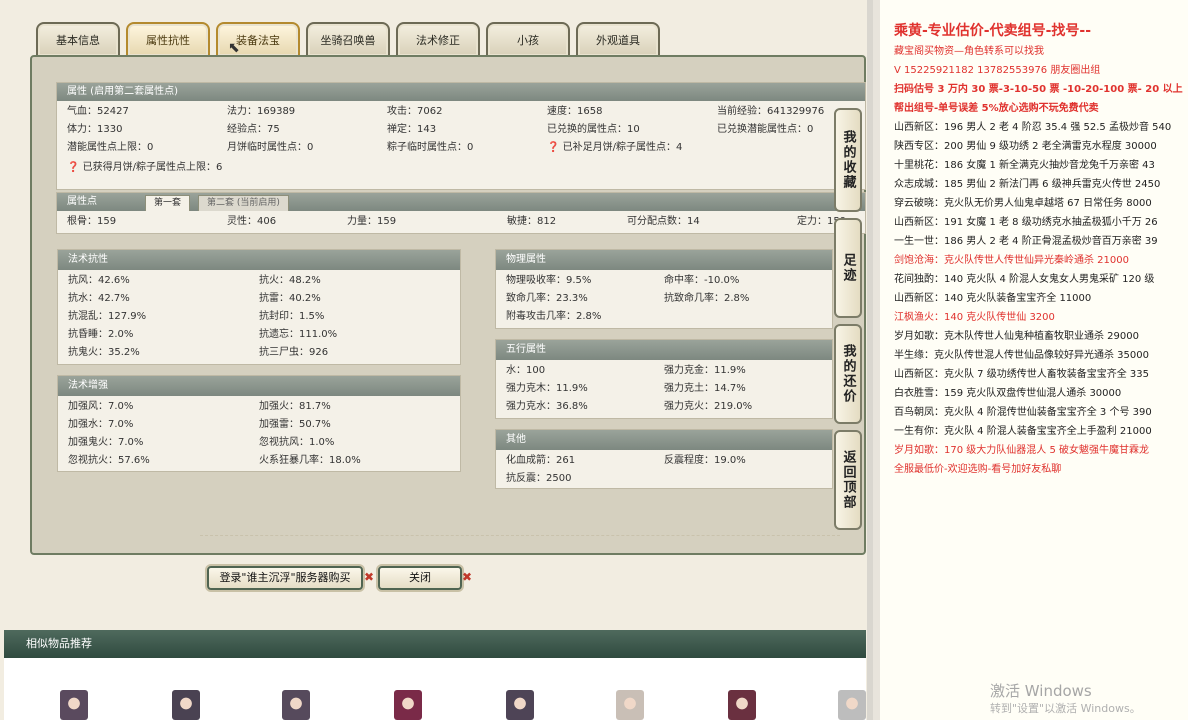 The width and height of the screenshot is (1188, 720). What do you see at coordinates (243, 203) in the screenshot?
I see `tab-points-set-2: 第二套 (当前启用)` at bounding box center [243, 203].